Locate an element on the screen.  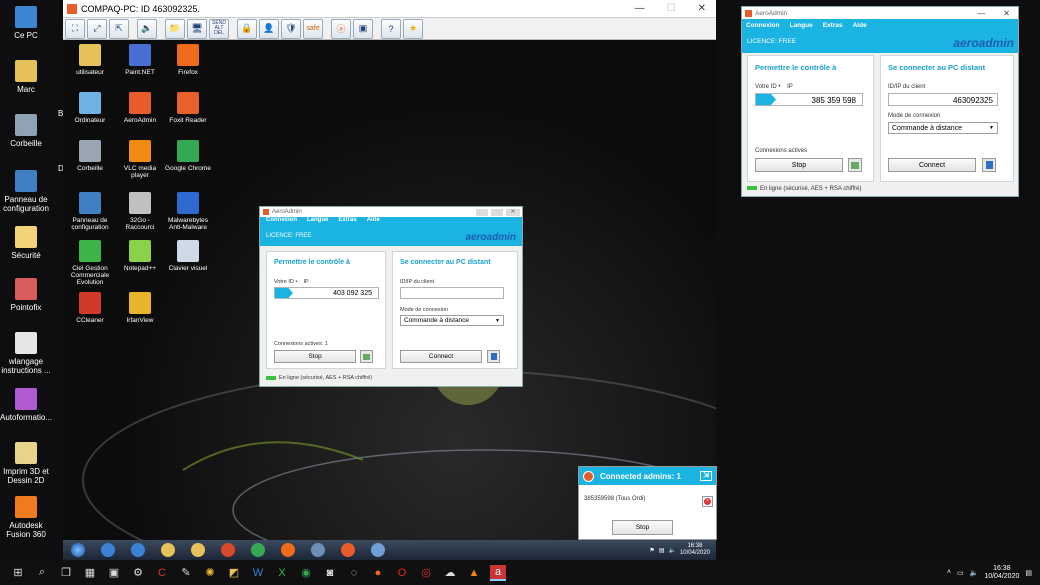
scale-icon: ⇱ is located at coordinates (119, 28).